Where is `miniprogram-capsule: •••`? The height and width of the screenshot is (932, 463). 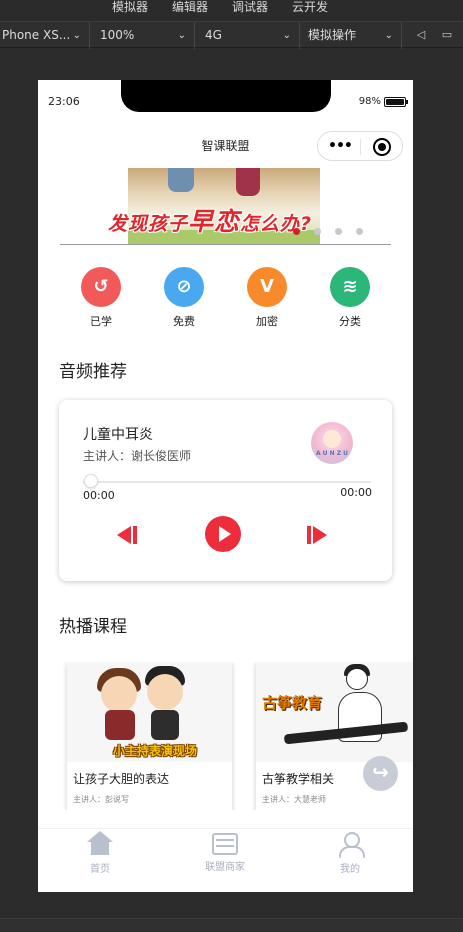
miniprogram-capsule: ••• is located at coordinates (360, 146).